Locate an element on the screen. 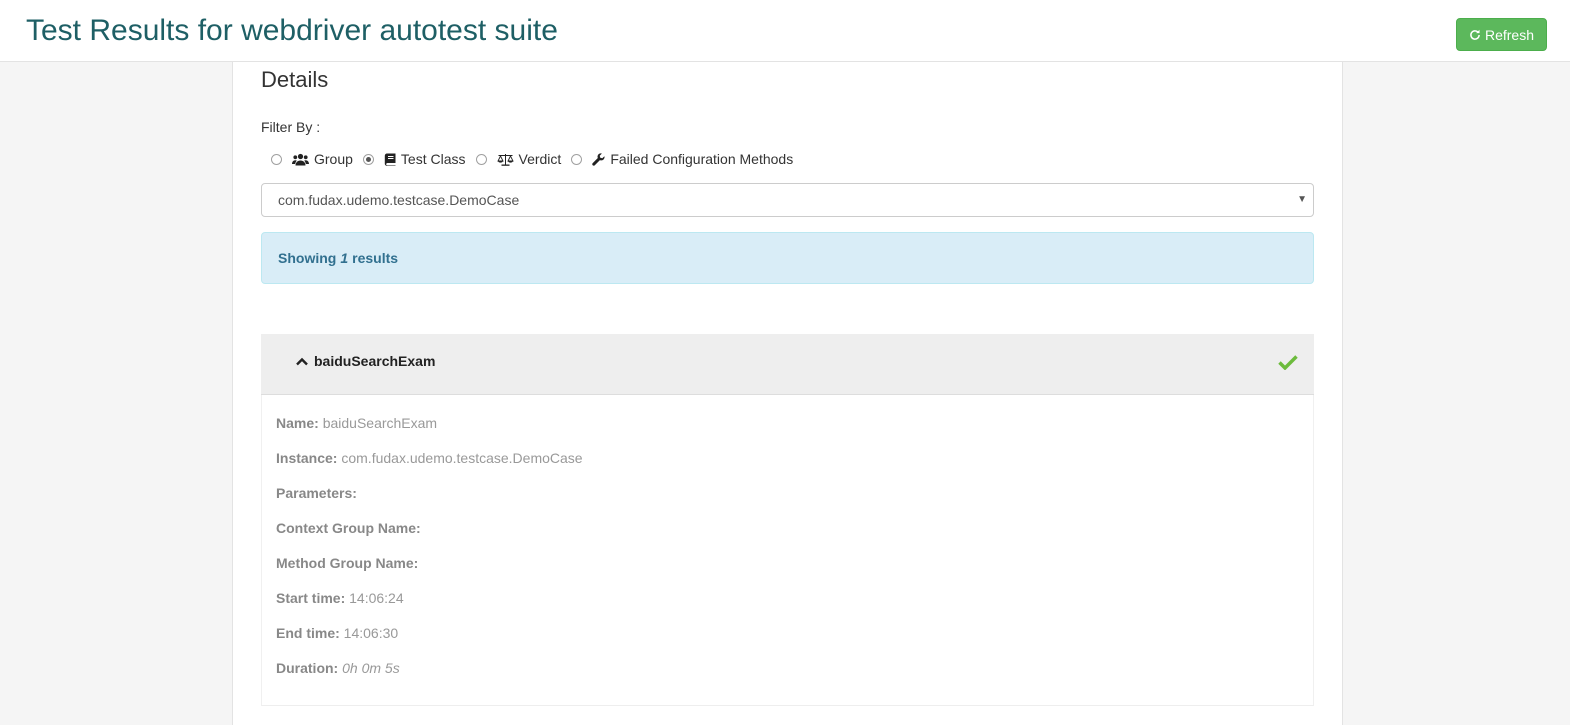 The height and width of the screenshot is (725, 1570). filter-option-failed-config: Failed Configuration Methods is located at coordinates (682, 159).